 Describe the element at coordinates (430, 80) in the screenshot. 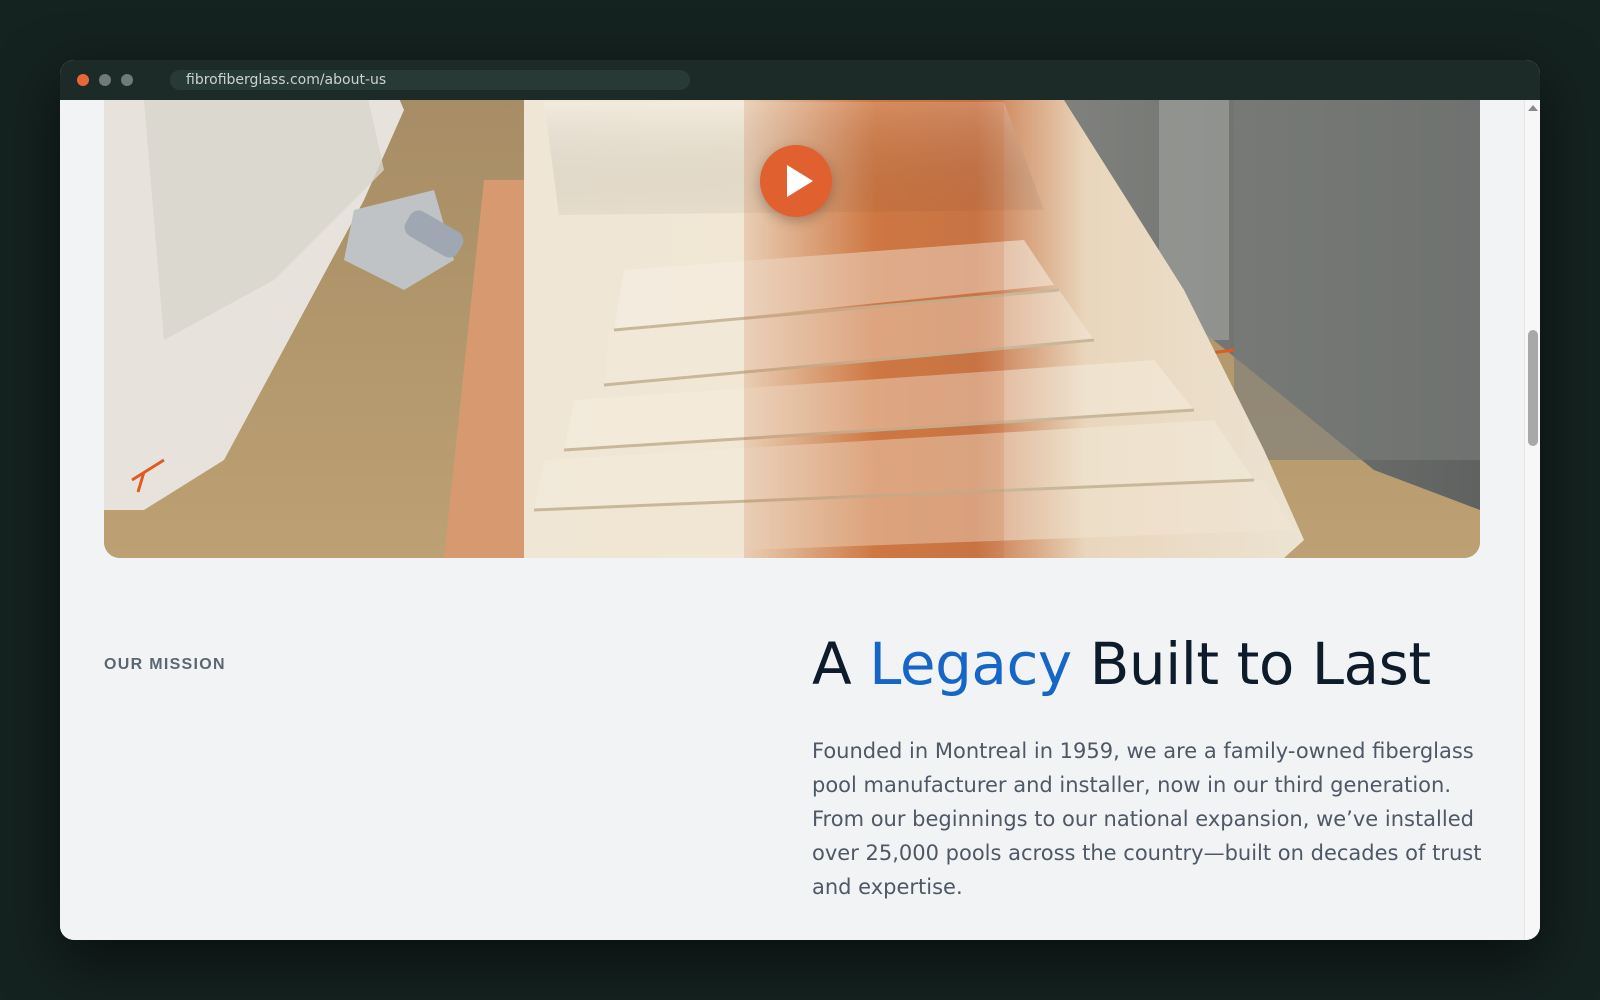

I see `address-bar: fibrofiberglass.com/about-us` at that location.